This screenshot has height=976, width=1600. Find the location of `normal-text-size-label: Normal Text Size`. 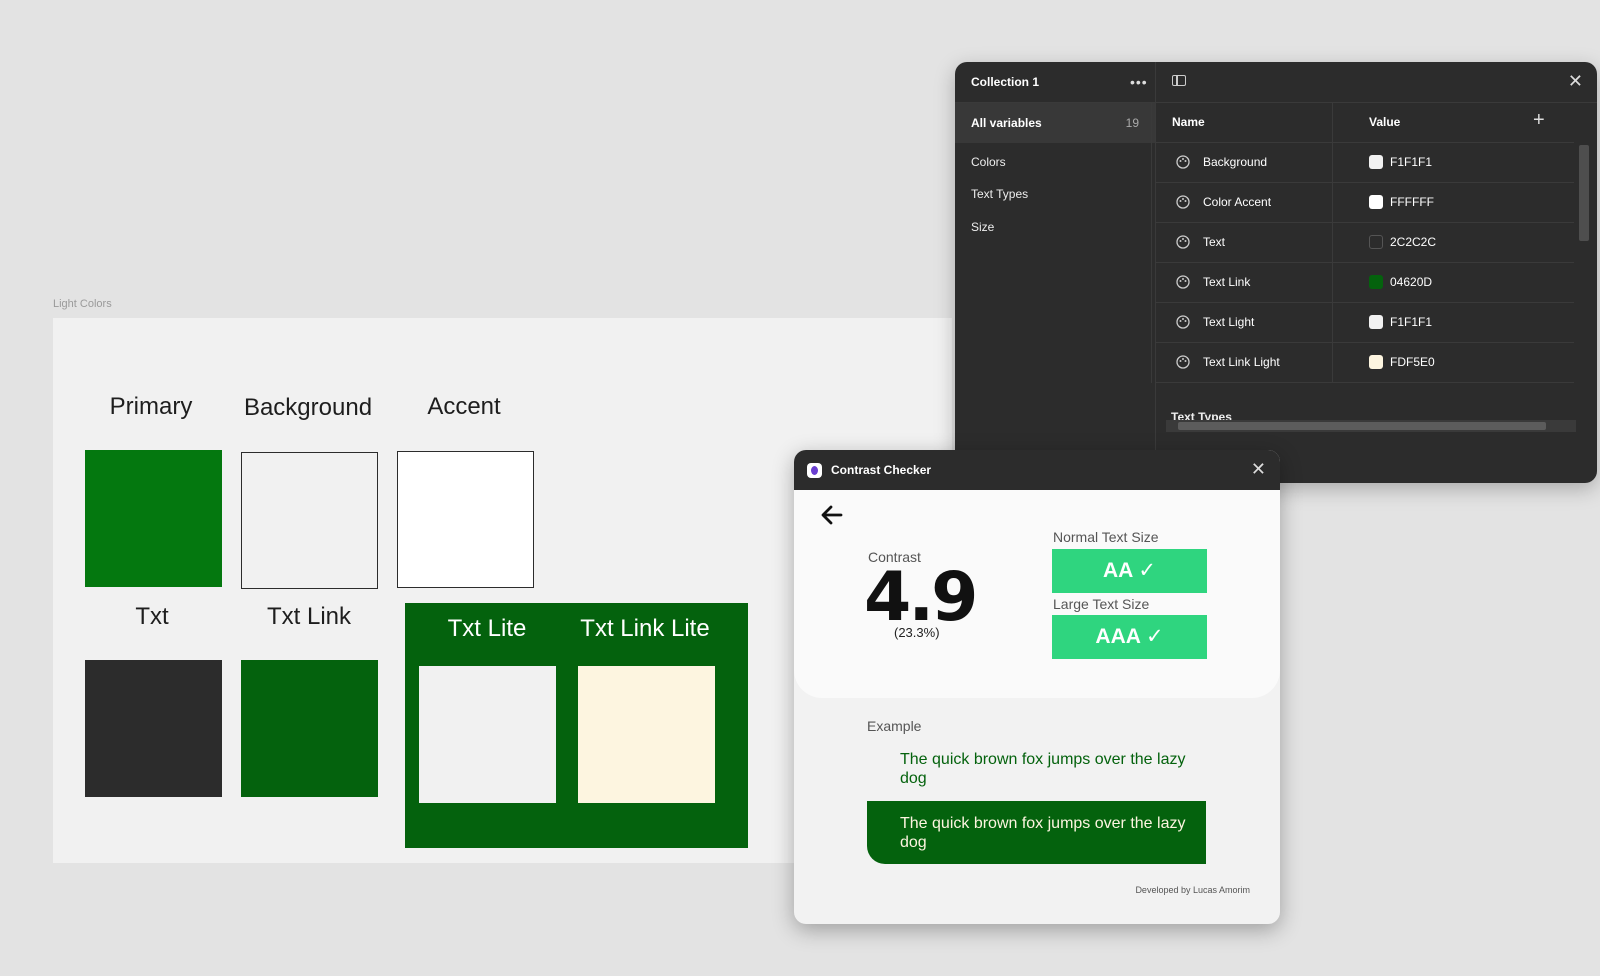

normal-text-size-label: Normal Text Size is located at coordinates (1106, 537).